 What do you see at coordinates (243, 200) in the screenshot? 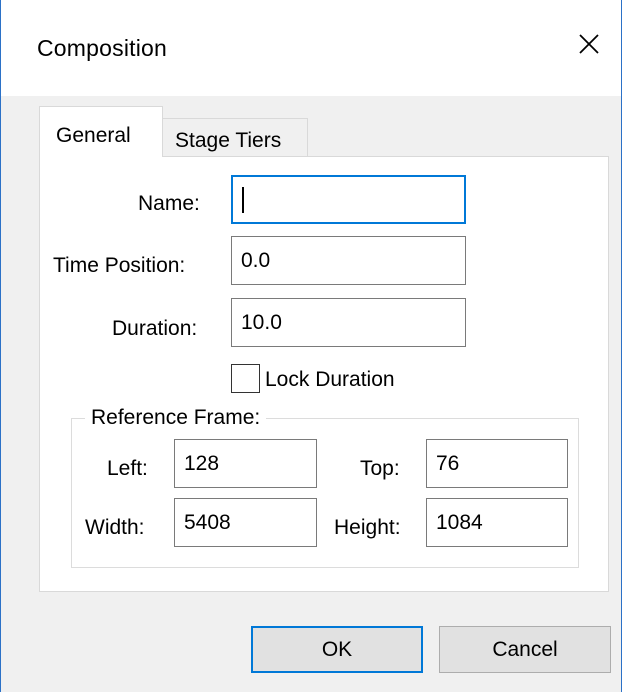
I see `text-caret` at bounding box center [243, 200].